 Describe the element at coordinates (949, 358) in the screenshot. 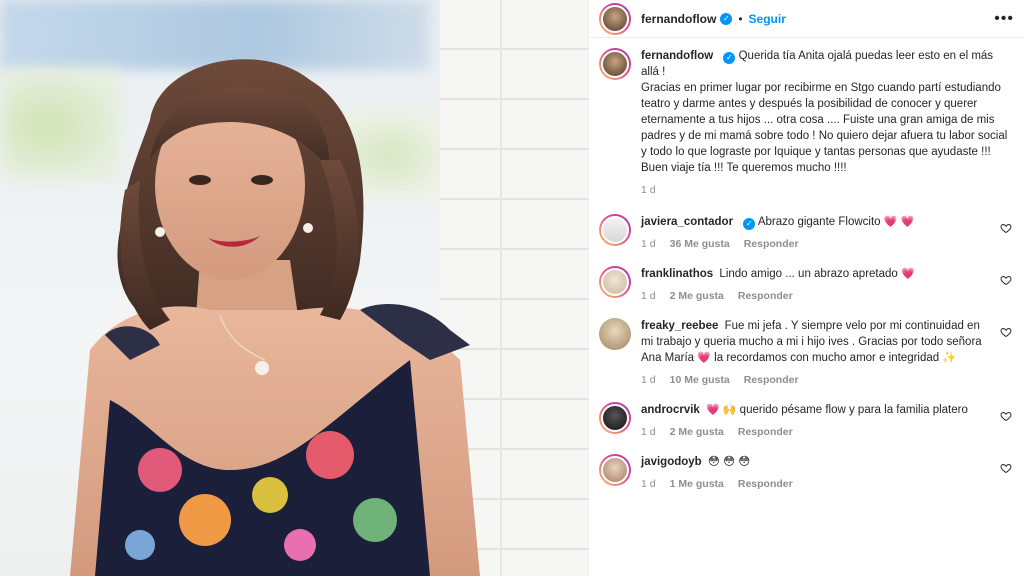

I see `sparkles-emoji: ✨` at that location.